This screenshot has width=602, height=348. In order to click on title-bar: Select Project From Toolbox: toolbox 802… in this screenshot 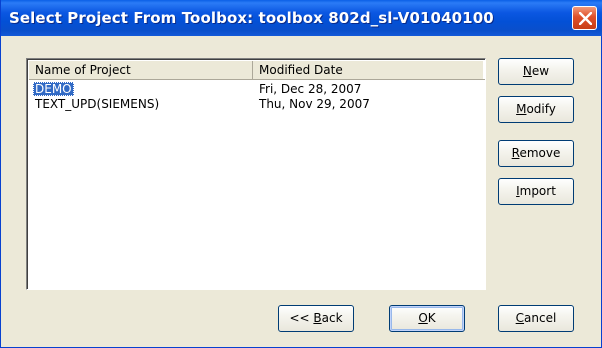, I will do `click(301, 18)`.